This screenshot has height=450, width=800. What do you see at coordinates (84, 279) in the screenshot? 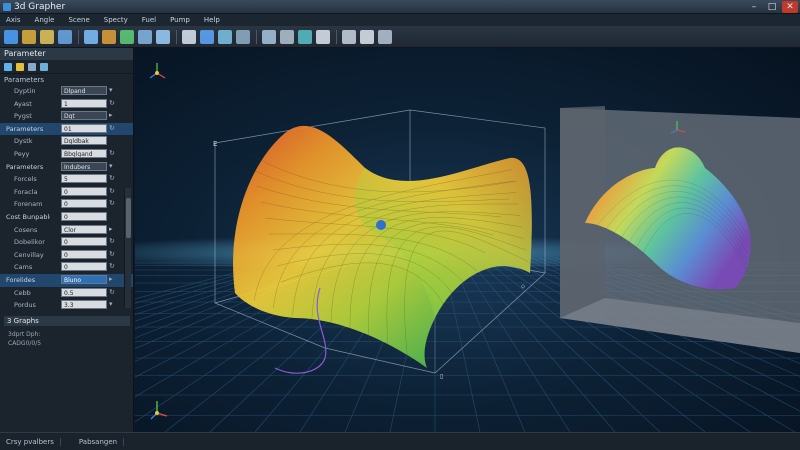
I see `property-value-field: Bluno` at bounding box center [84, 279].